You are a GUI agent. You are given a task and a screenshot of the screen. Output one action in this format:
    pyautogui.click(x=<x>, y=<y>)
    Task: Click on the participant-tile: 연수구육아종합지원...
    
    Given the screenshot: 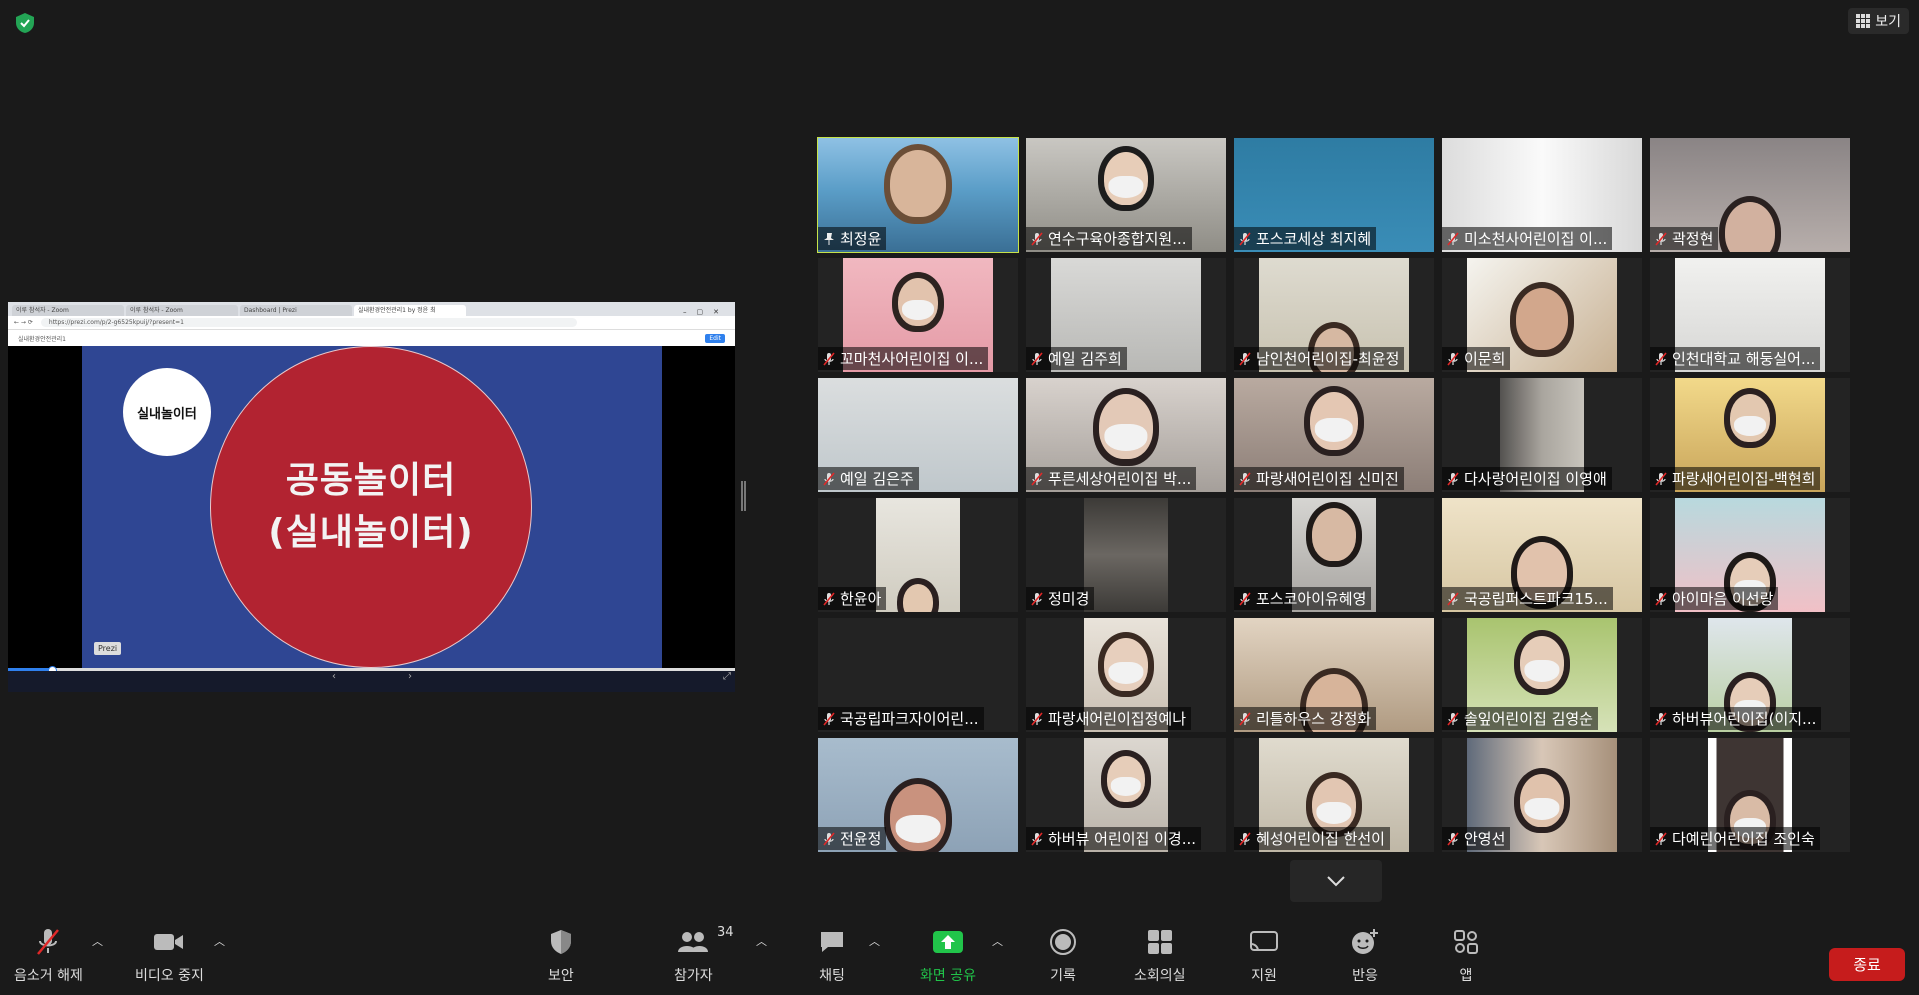 What is the action you would take?
    pyautogui.click(x=1126, y=195)
    